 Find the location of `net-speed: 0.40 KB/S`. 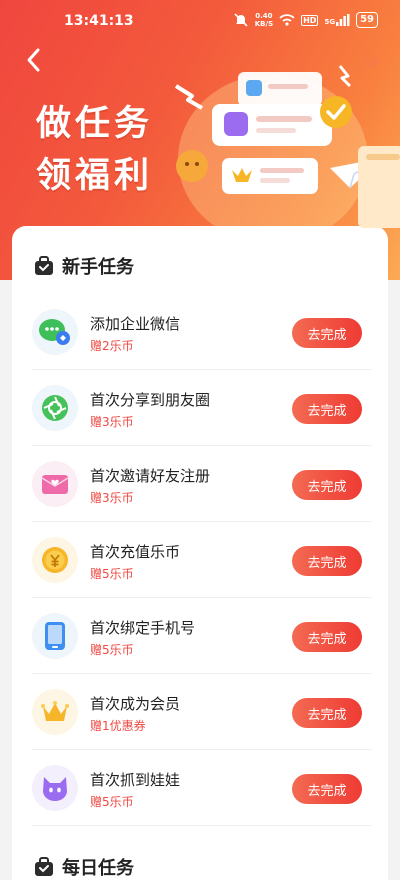

net-speed: 0.40 KB/S is located at coordinates (264, 20).